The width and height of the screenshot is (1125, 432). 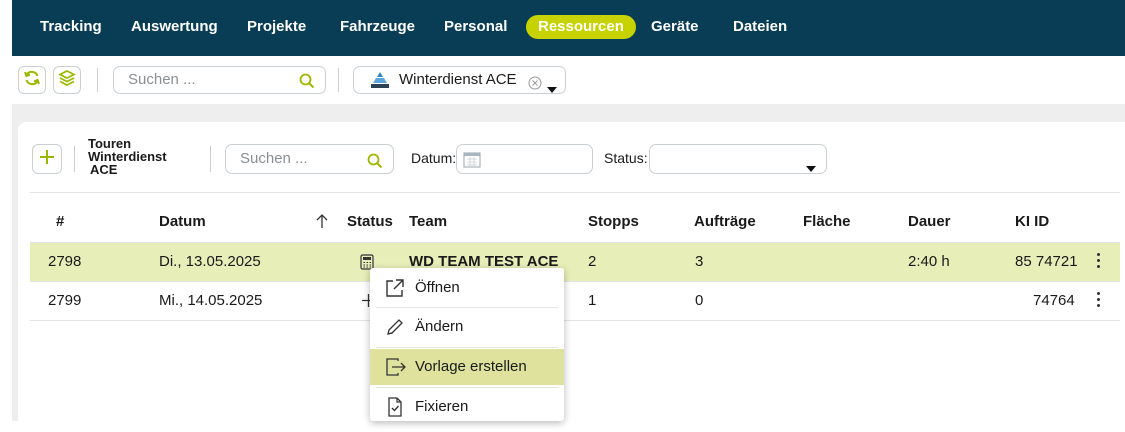 I want to click on column-header-status: Status, so click(x=370, y=221).